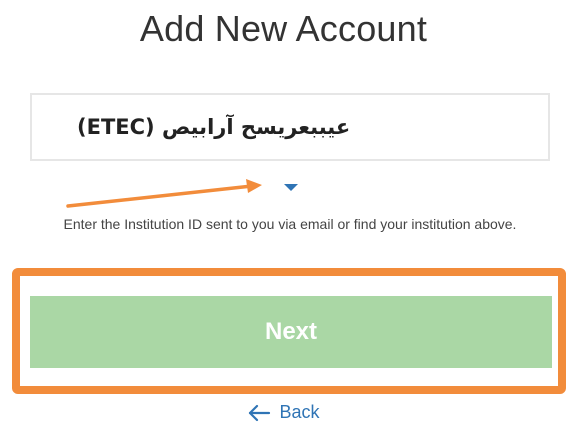 This screenshot has width=567, height=428. Describe the element at coordinates (299, 412) in the screenshot. I see `back-link-label: Back` at that location.